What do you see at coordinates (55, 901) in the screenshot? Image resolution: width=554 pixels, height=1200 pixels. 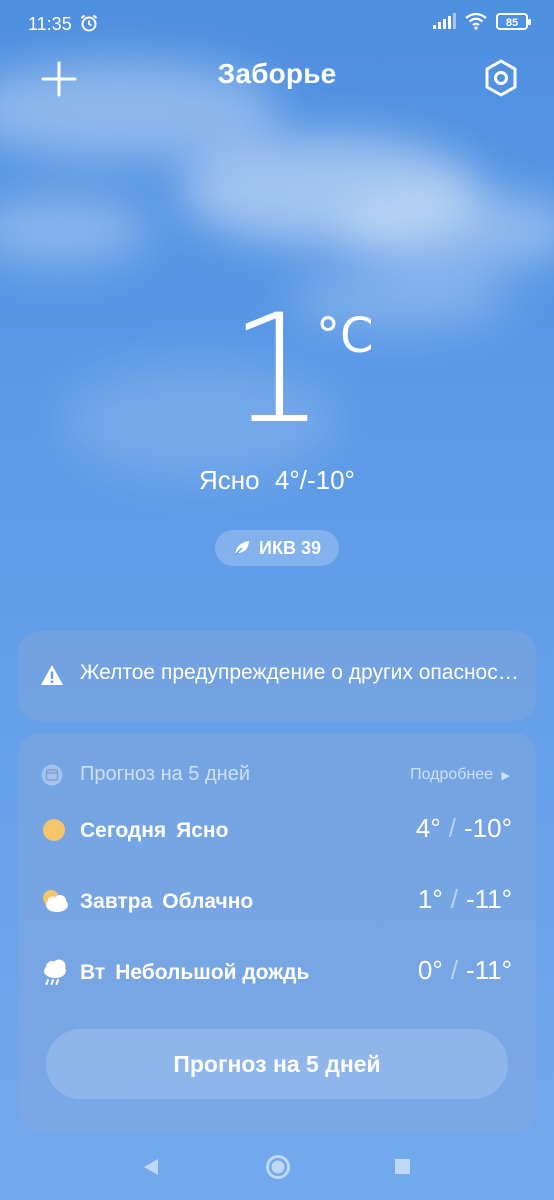 I see `cloudy-icon` at bounding box center [55, 901].